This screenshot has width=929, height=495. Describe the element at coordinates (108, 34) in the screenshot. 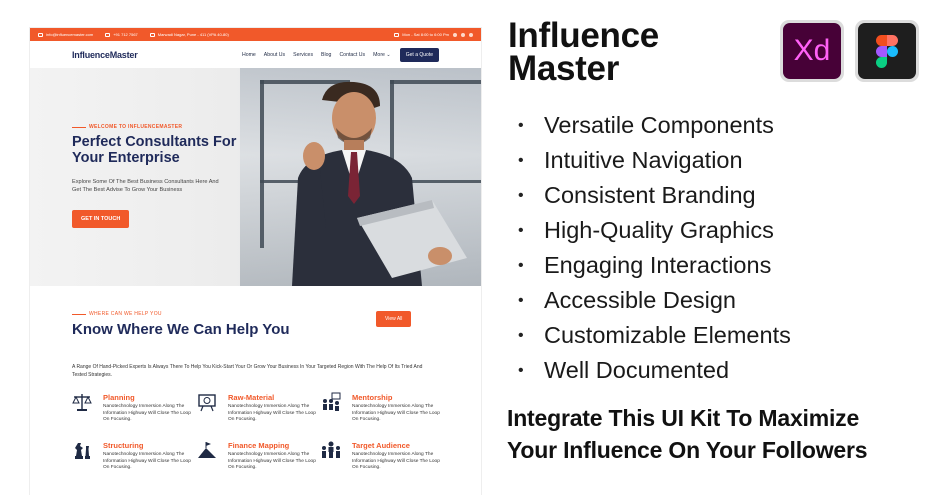

I see `phone-icon` at that location.